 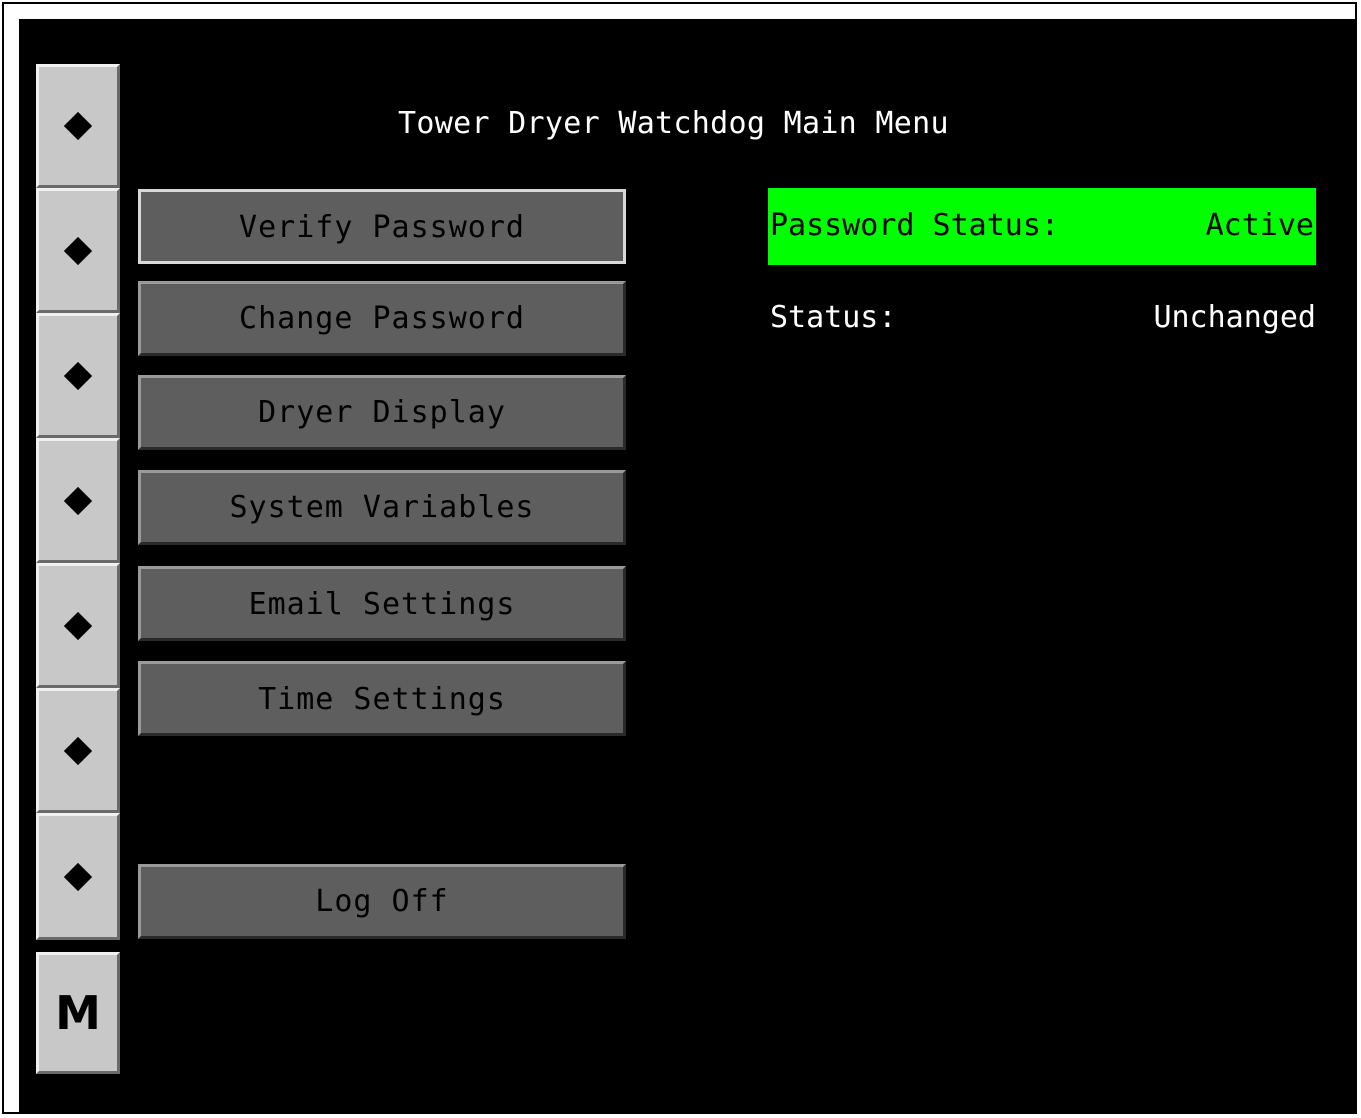 I want to click on change-password-label: Change Password, so click(x=382, y=318).